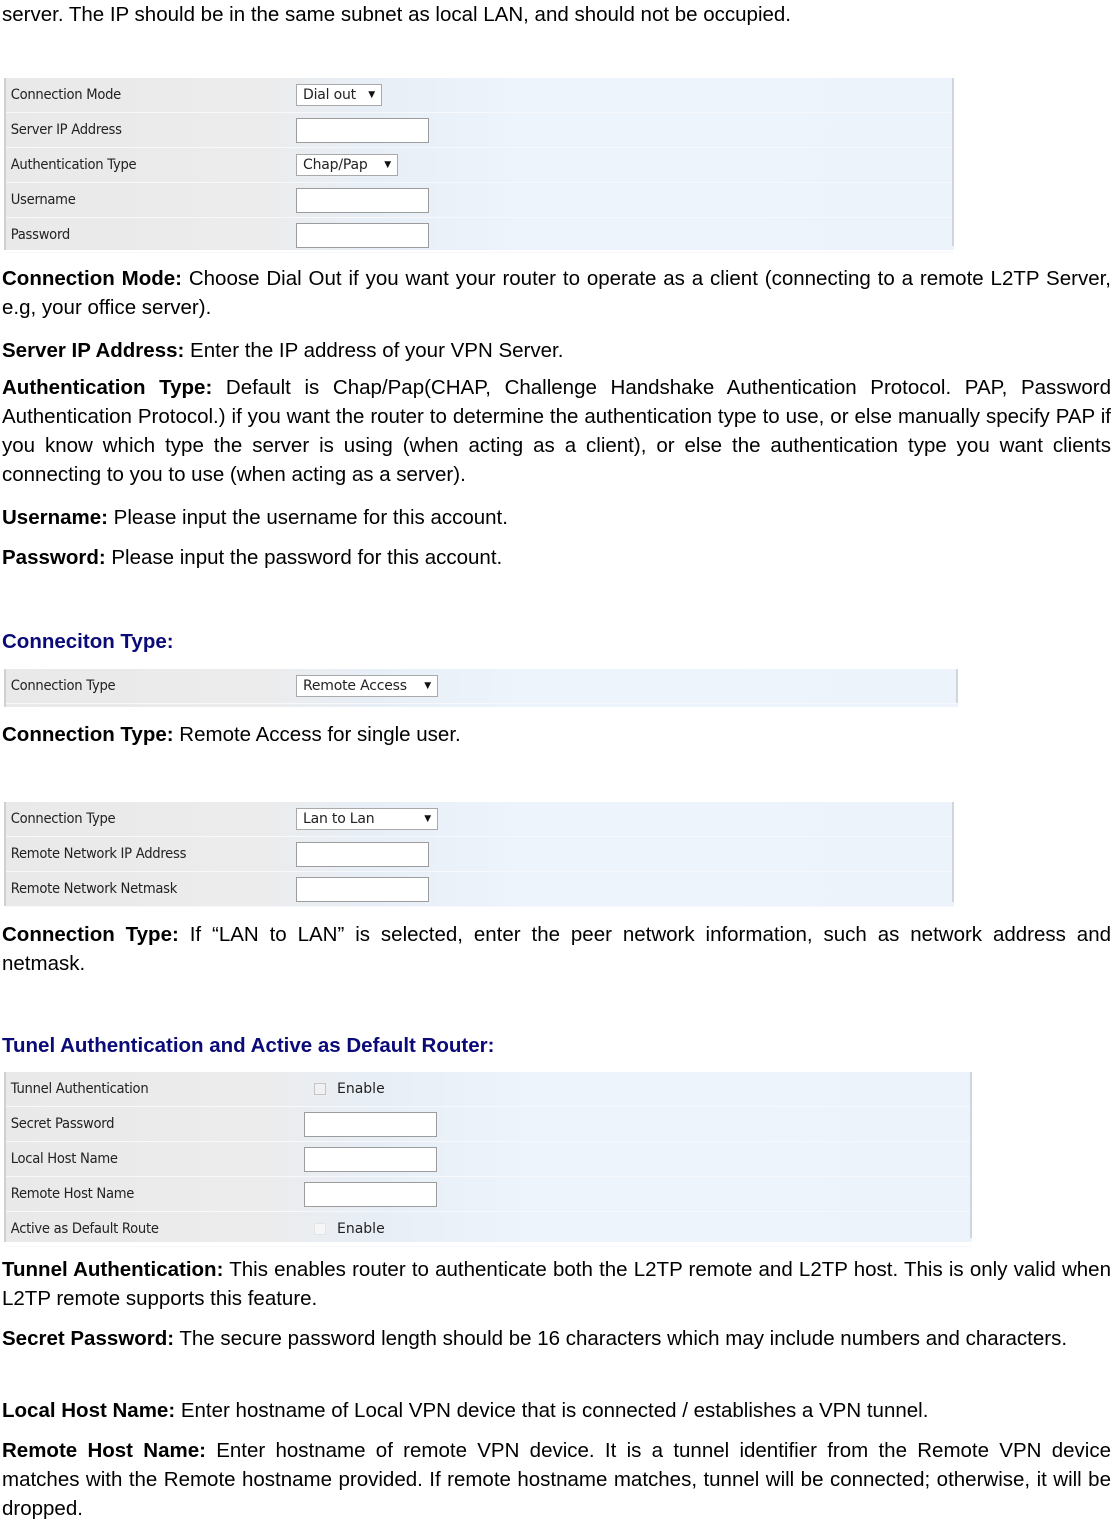 The width and height of the screenshot is (1113, 1523). Describe the element at coordinates (320, 1229) in the screenshot. I see `default-route-checkbox` at that location.